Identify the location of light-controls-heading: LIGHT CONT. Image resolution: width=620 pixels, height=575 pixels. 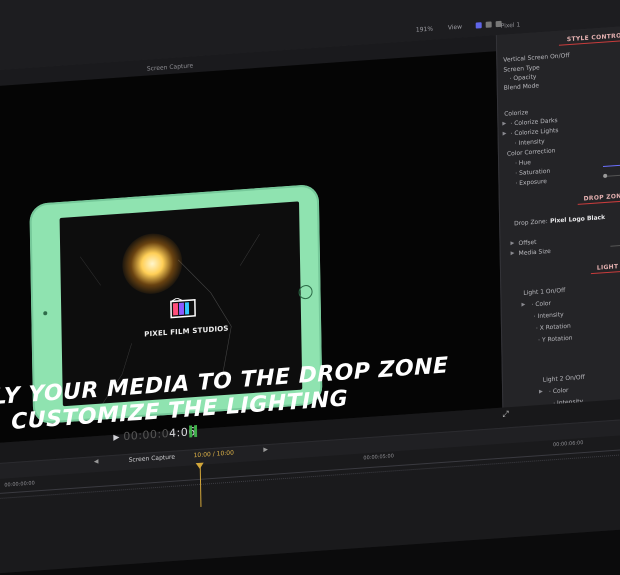
(608, 267).